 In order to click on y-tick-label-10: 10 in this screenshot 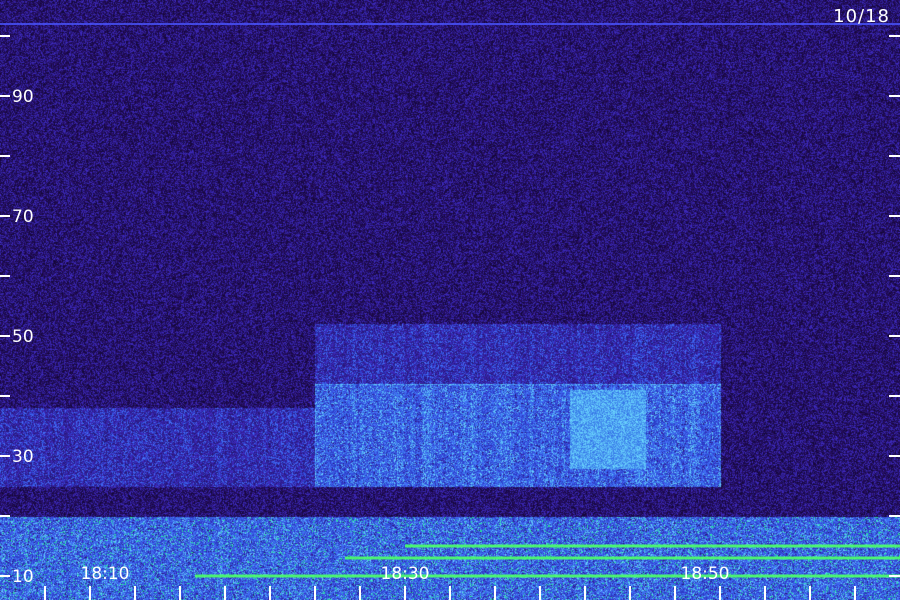, I will do `click(23, 577)`.